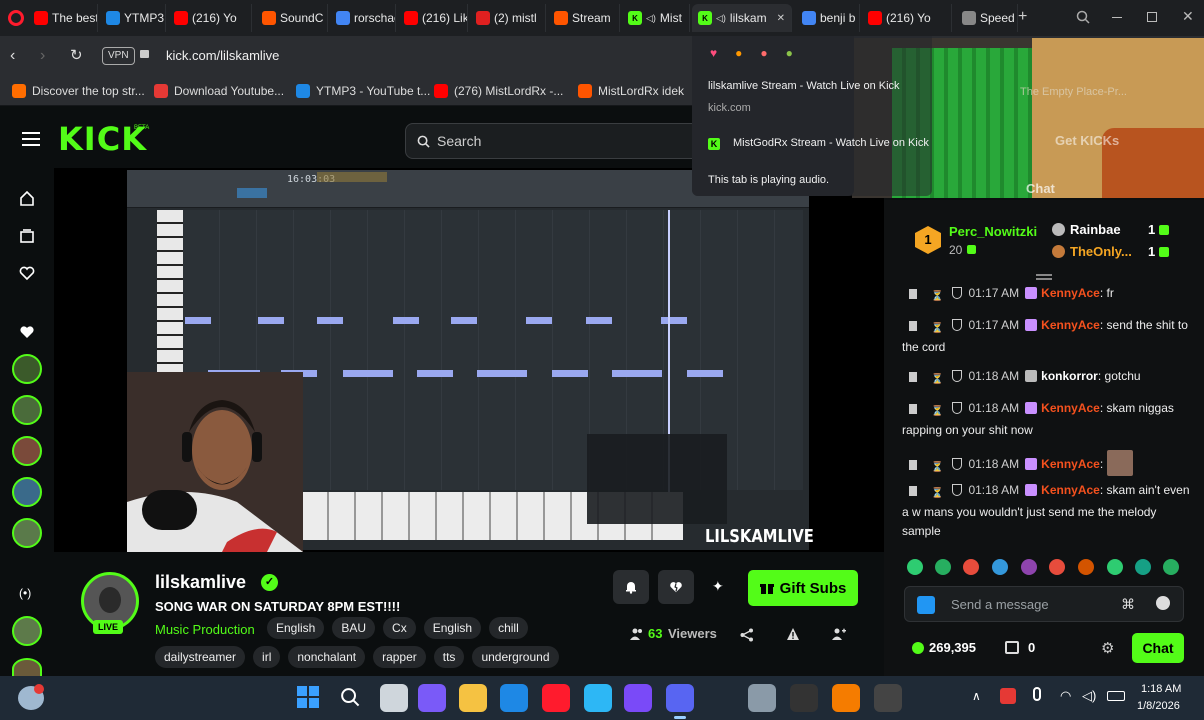 The height and width of the screenshot is (720, 1204). I want to click on stream-tag: irl, so click(267, 657).